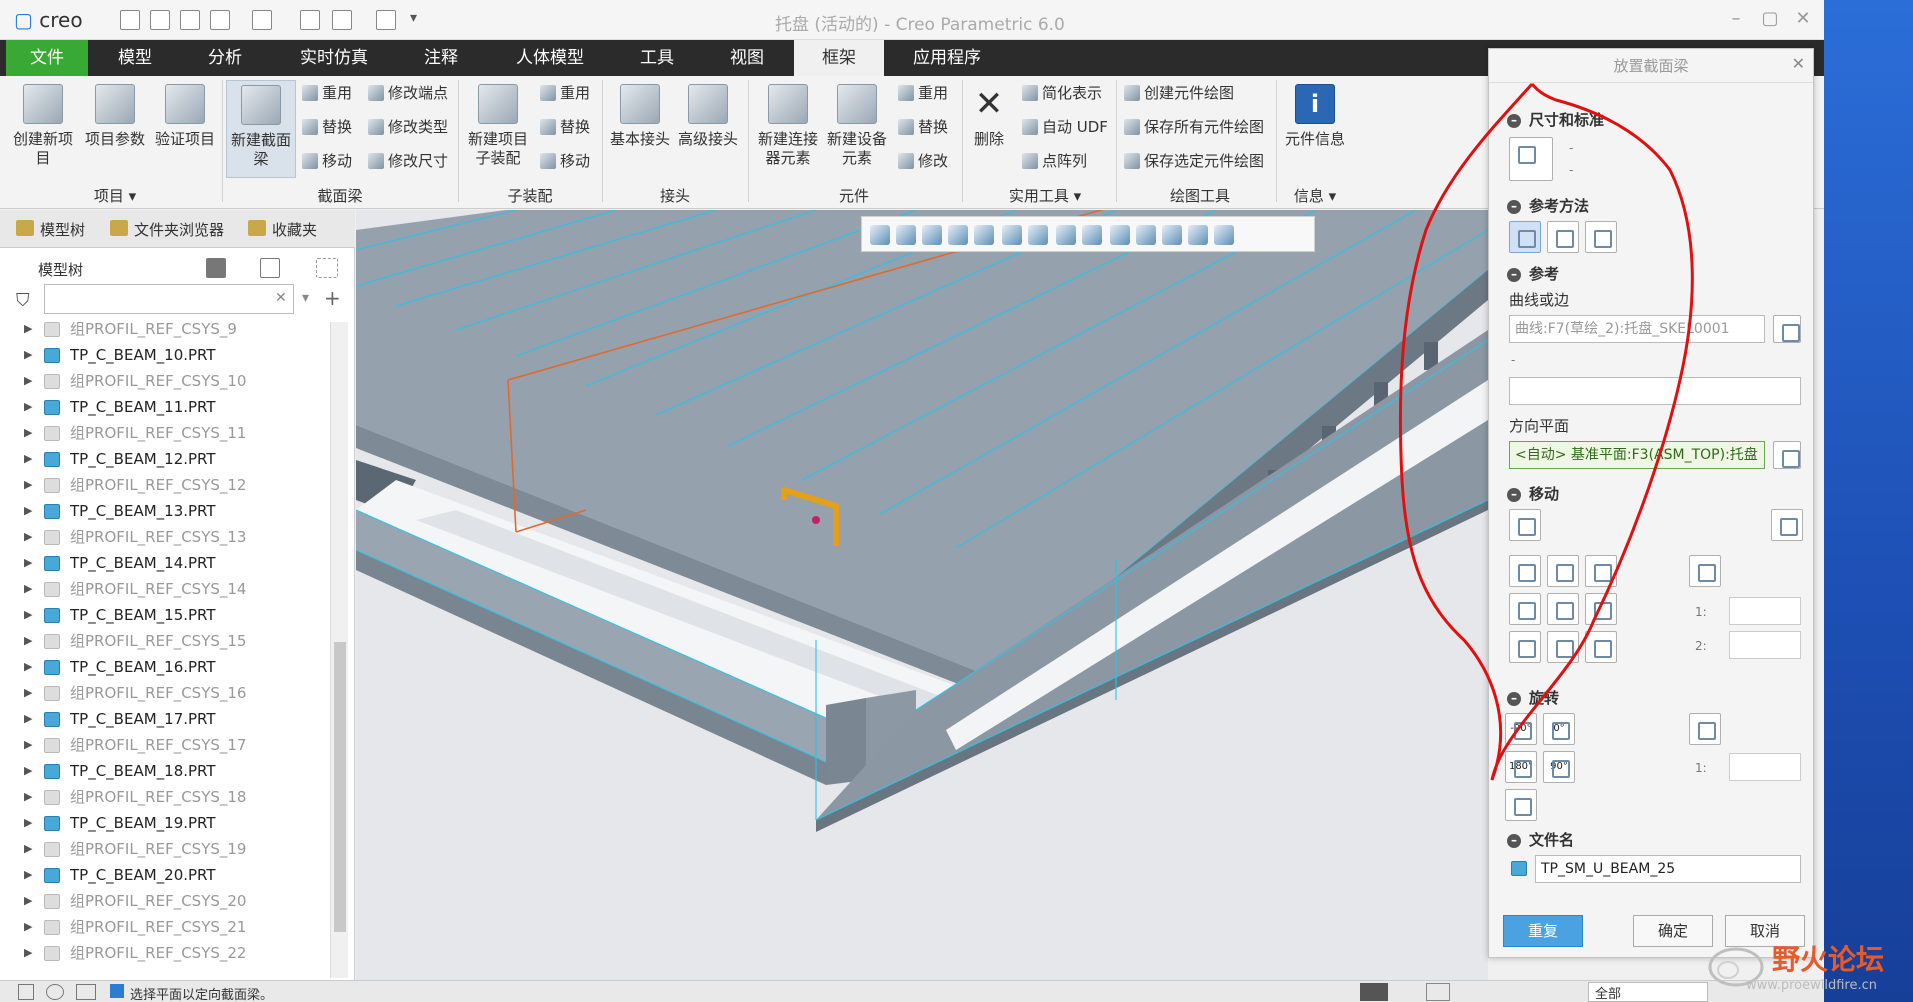 This screenshot has width=1913, height=1002. Describe the element at coordinates (135, 58) in the screenshot. I see `tab-model: 模型` at that location.